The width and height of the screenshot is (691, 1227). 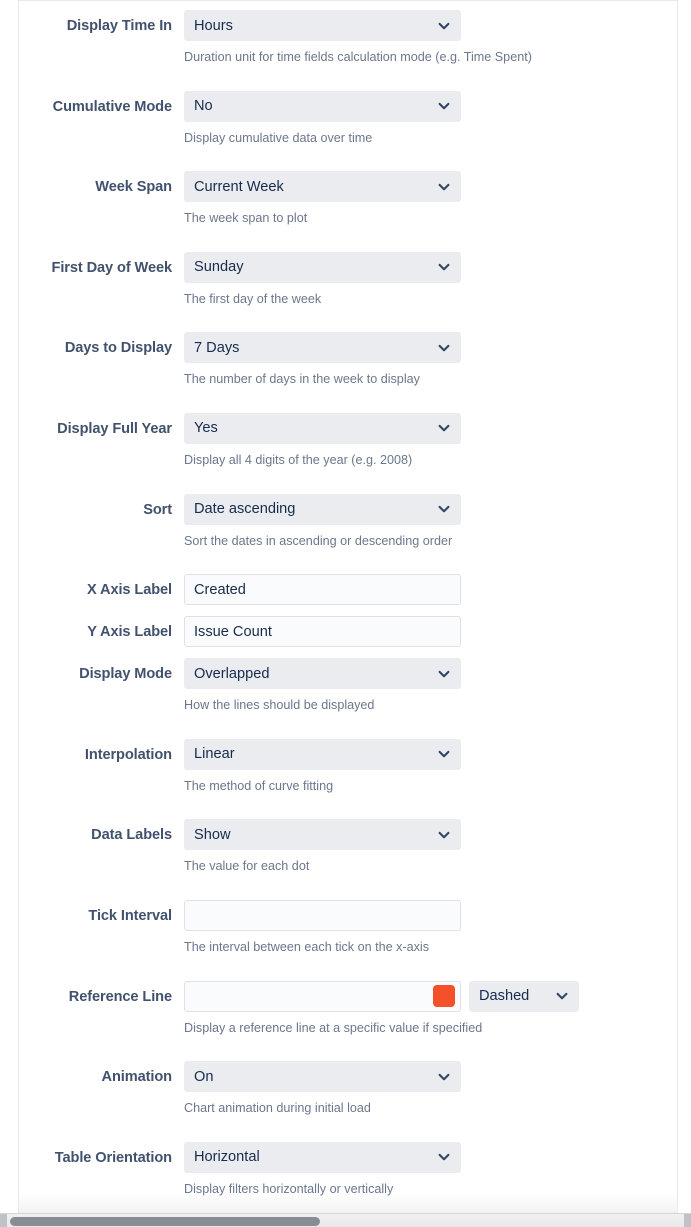 I want to click on field-row-interpolation: Interpolation Linear, so click(x=348, y=754).